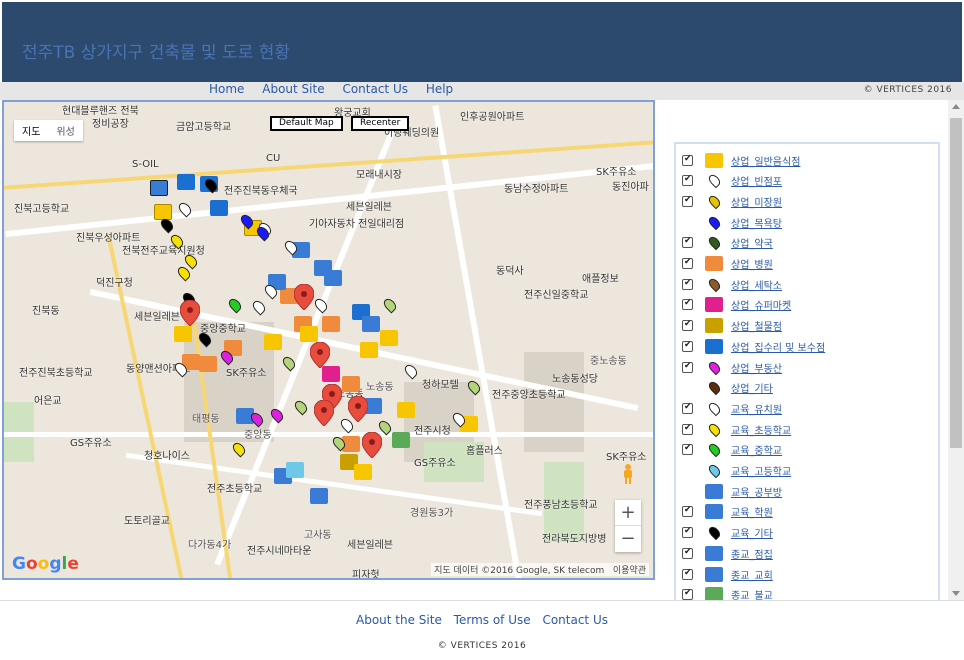 This screenshot has height=660, width=964. I want to click on legend-item: 종교_교회, so click(727, 574).